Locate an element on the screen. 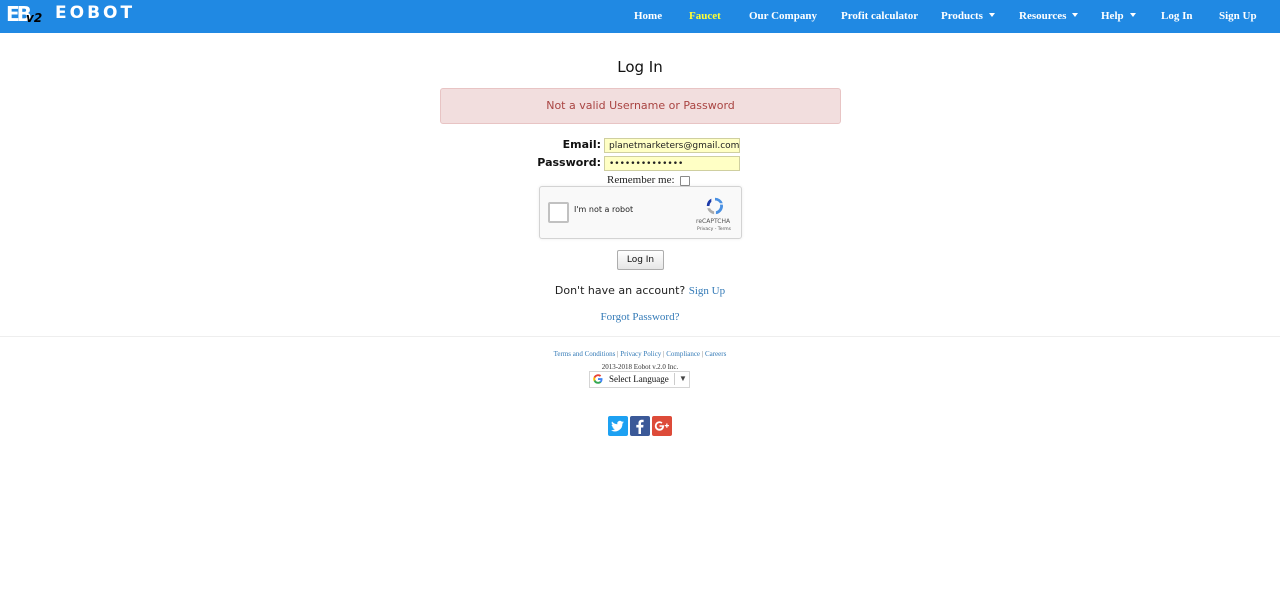 This screenshot has width=1280, height=614. nav-our-company-label: Our Company is located at coordinates (783, 16).